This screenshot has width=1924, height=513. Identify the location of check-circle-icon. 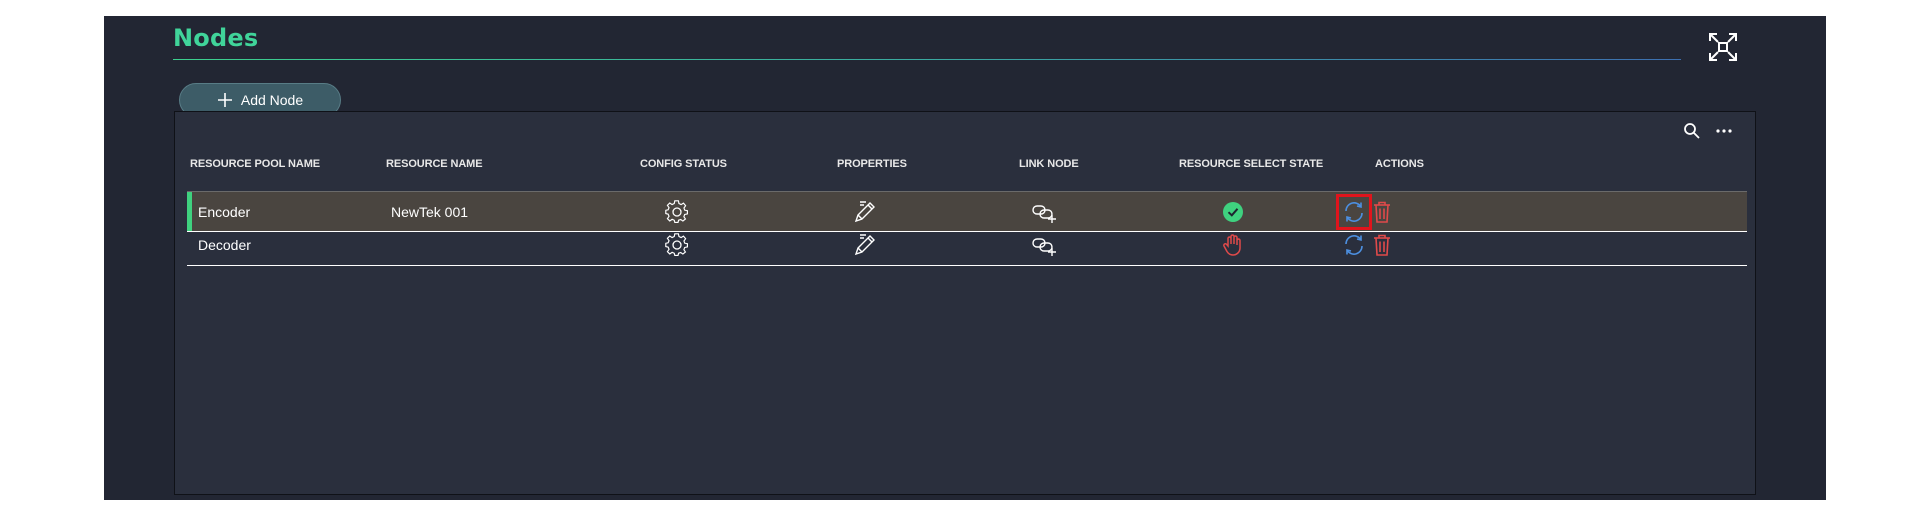
(1233, 212).